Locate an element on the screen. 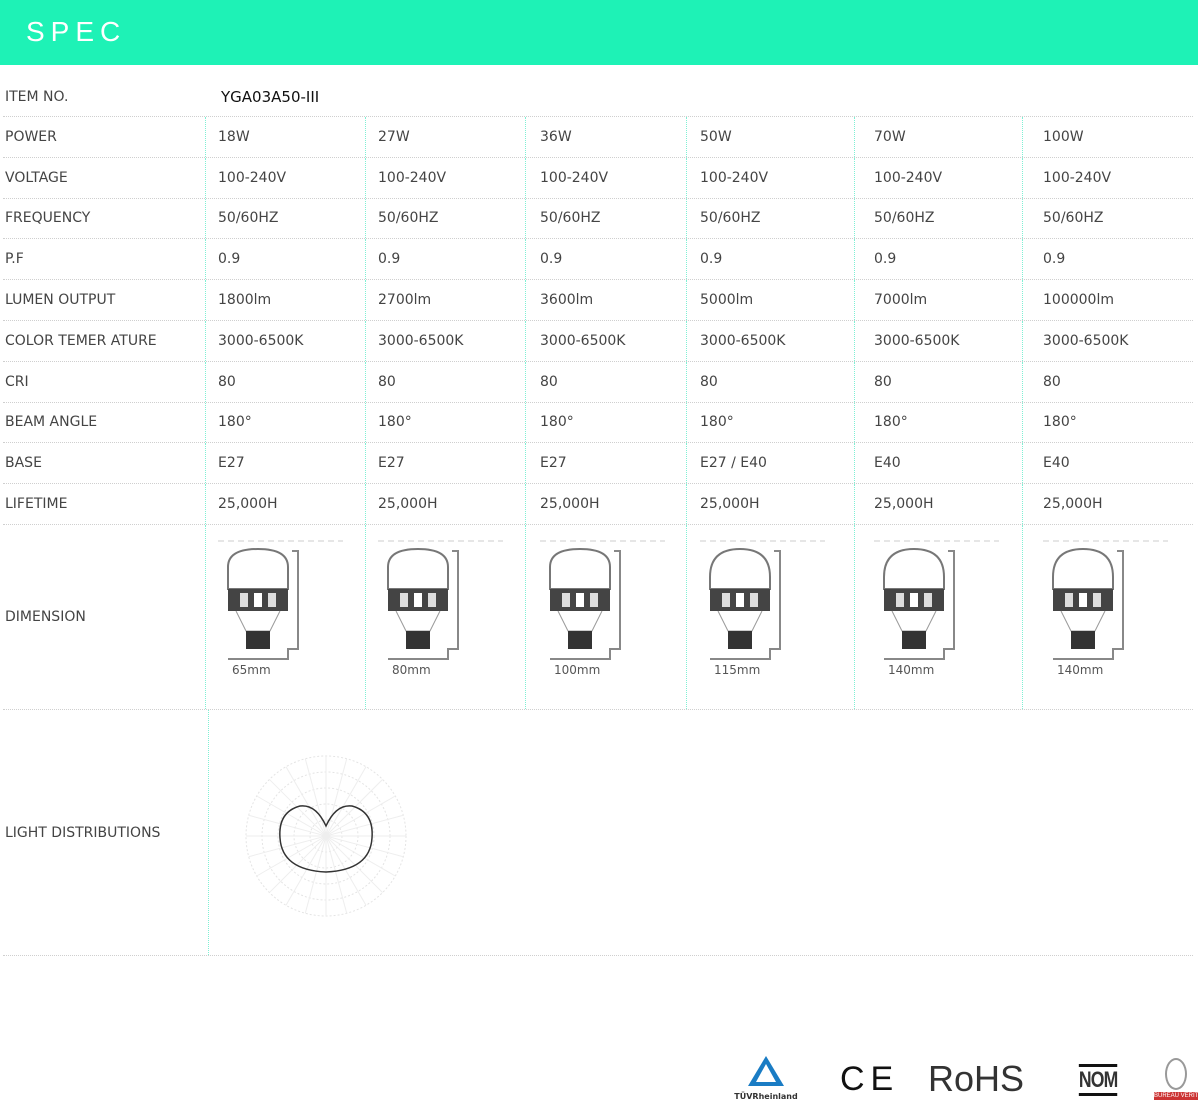 The height and width of the screenshot is (1118, 1200). tuv-rheinland-logo: TÜVRheinland is located at coordinates (766, 1077).